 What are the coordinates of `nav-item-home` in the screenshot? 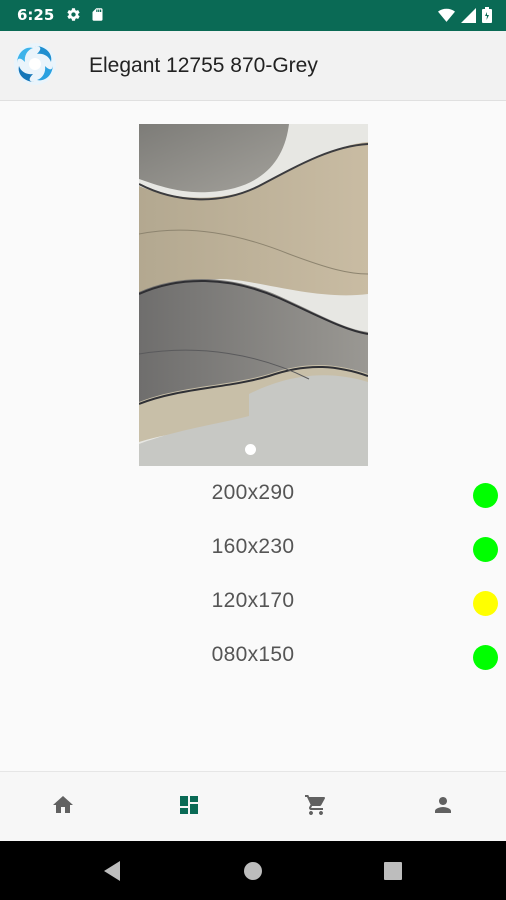 It's located at (63, 807).